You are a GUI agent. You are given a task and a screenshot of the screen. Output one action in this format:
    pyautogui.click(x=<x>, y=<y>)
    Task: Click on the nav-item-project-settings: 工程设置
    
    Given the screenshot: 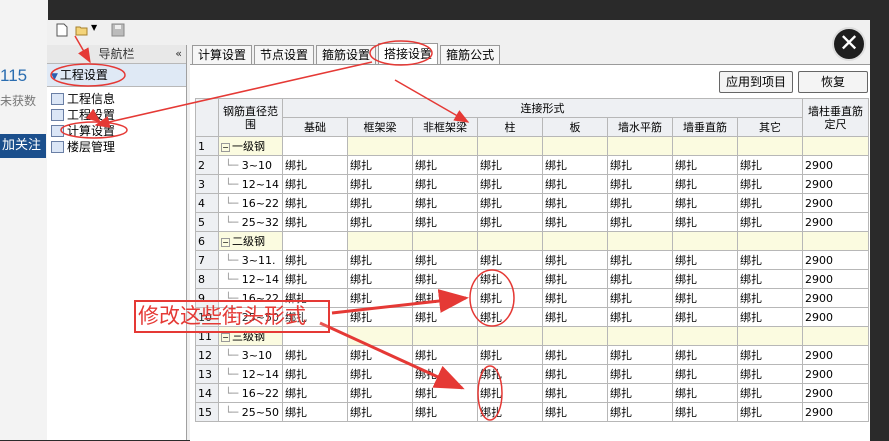 What is the action you would take?
    pyautogui.click(x=116, y=115)
    